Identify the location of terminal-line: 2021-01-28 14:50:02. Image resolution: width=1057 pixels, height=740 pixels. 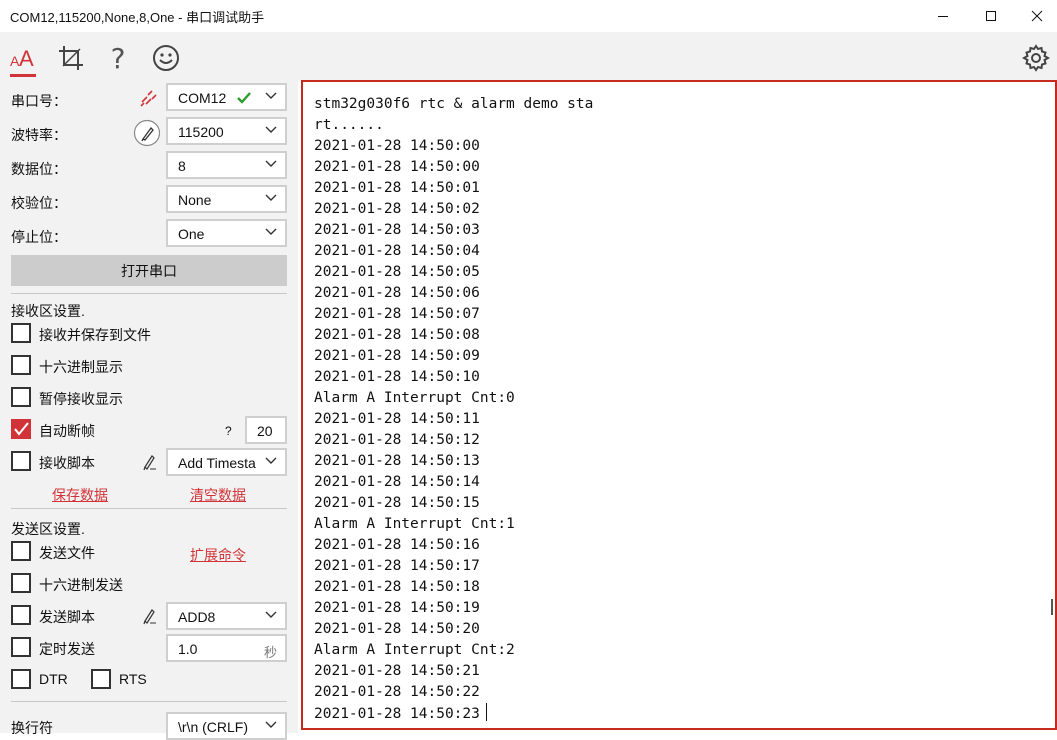
(397, 209).